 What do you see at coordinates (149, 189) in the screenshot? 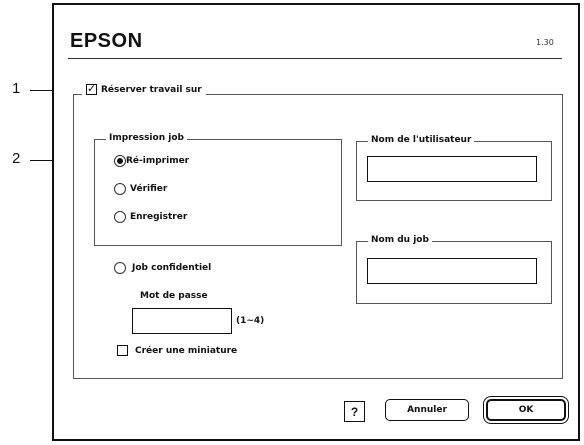
I see `verify-label: Vérifier` at bounding box center [149, 189].